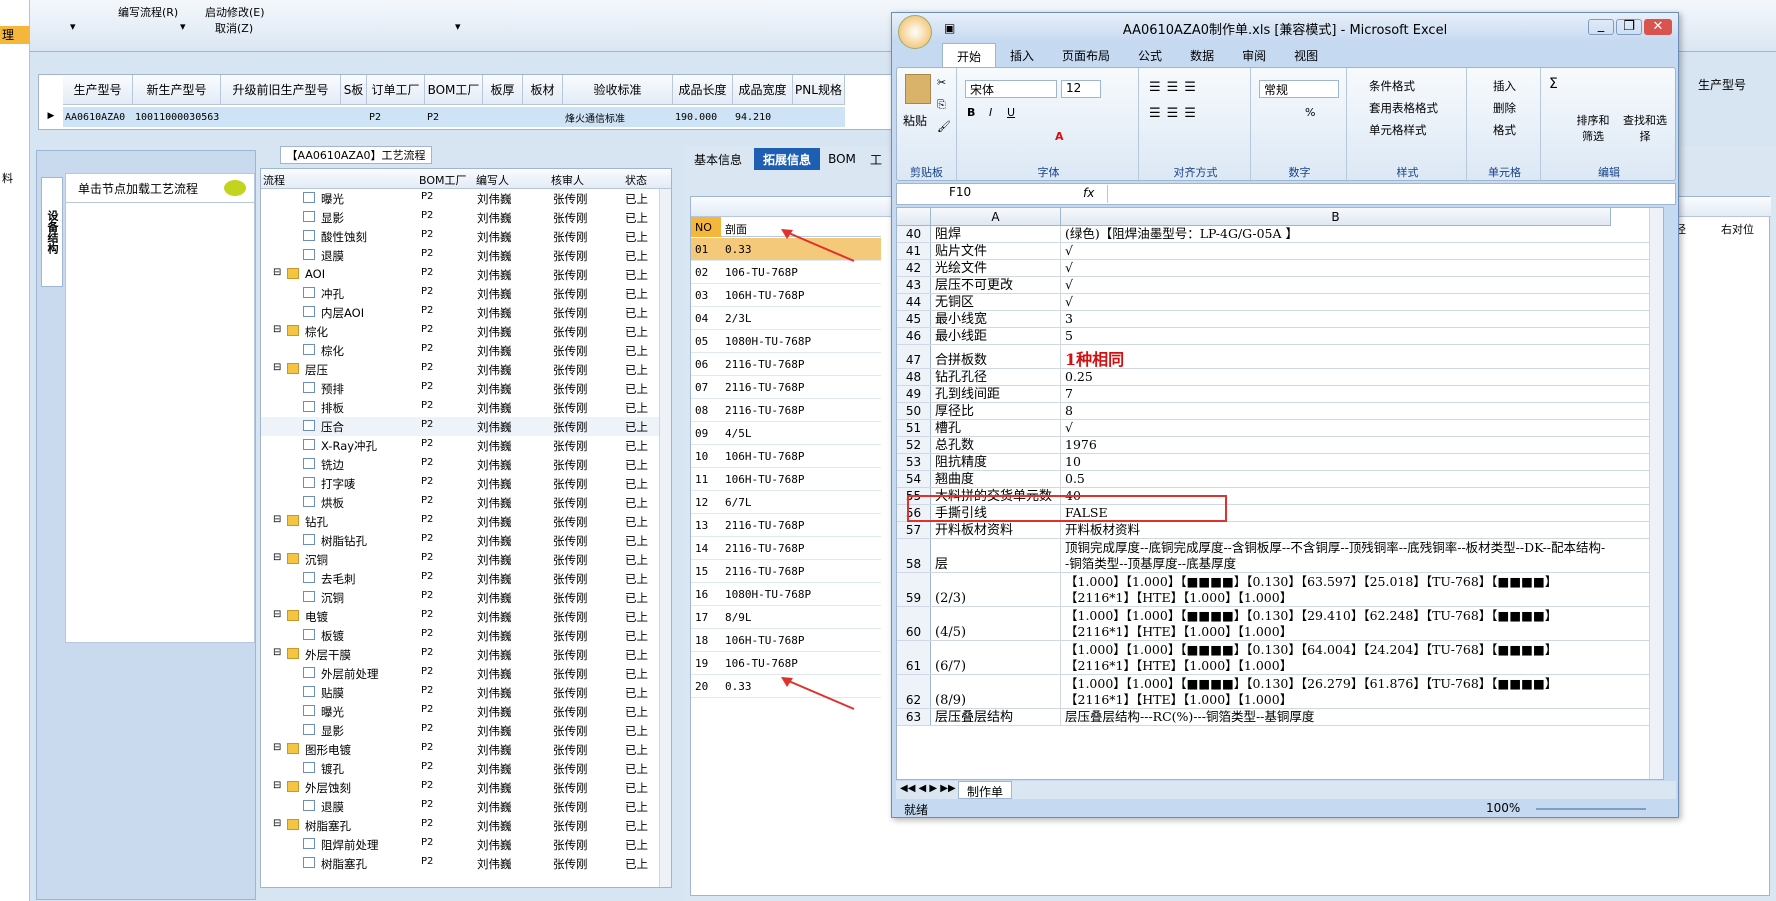 This screenshot has width=1776, height=901. Describe the element at coordinates (466, 312) in the screenshot. I see `tree-row: 内层AOI P2 刘伟巍 张传刚 已上` at that location.